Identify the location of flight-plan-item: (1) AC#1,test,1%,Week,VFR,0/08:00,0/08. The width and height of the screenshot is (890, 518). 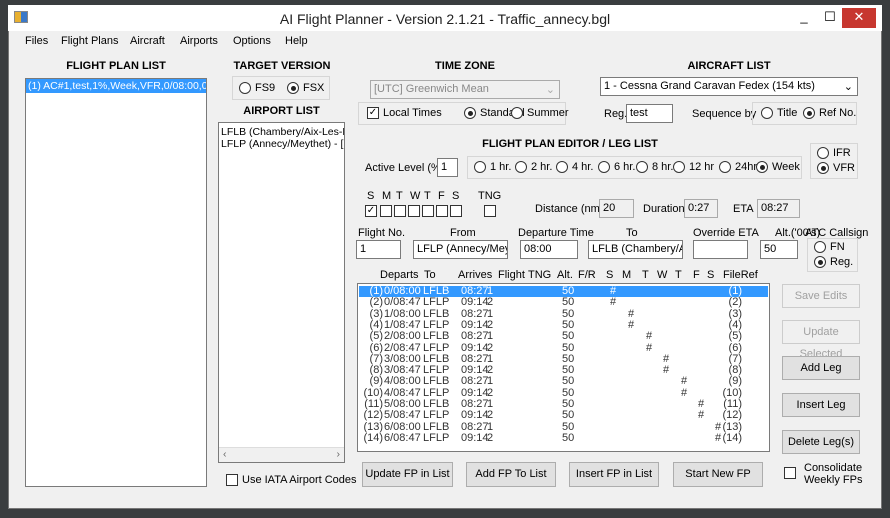
(116, 86).